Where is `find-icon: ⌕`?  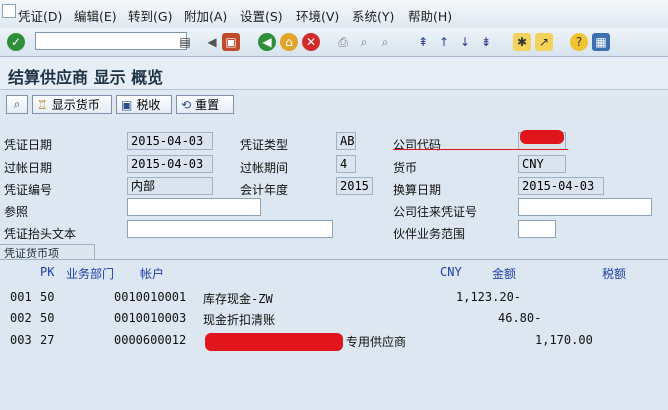
find-icon: ⌕ is located at coordinates (364, 42).